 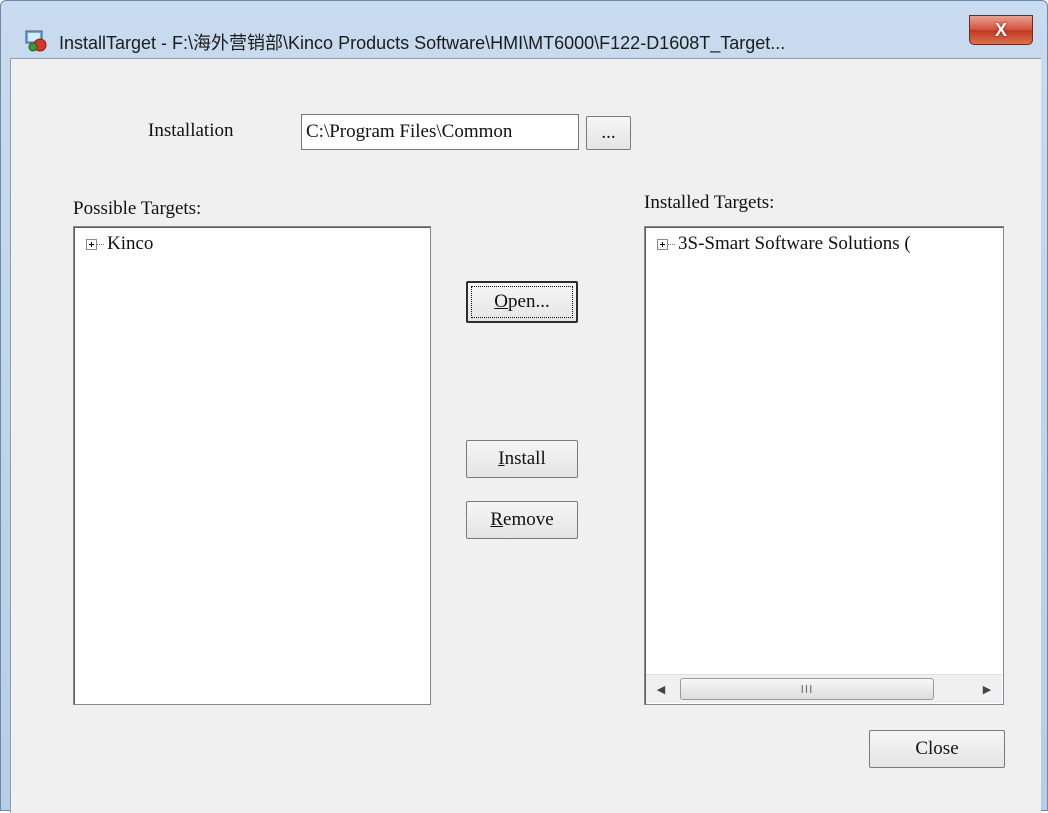 I want to click on install-target-app-icon, so click(x=36, y=41).